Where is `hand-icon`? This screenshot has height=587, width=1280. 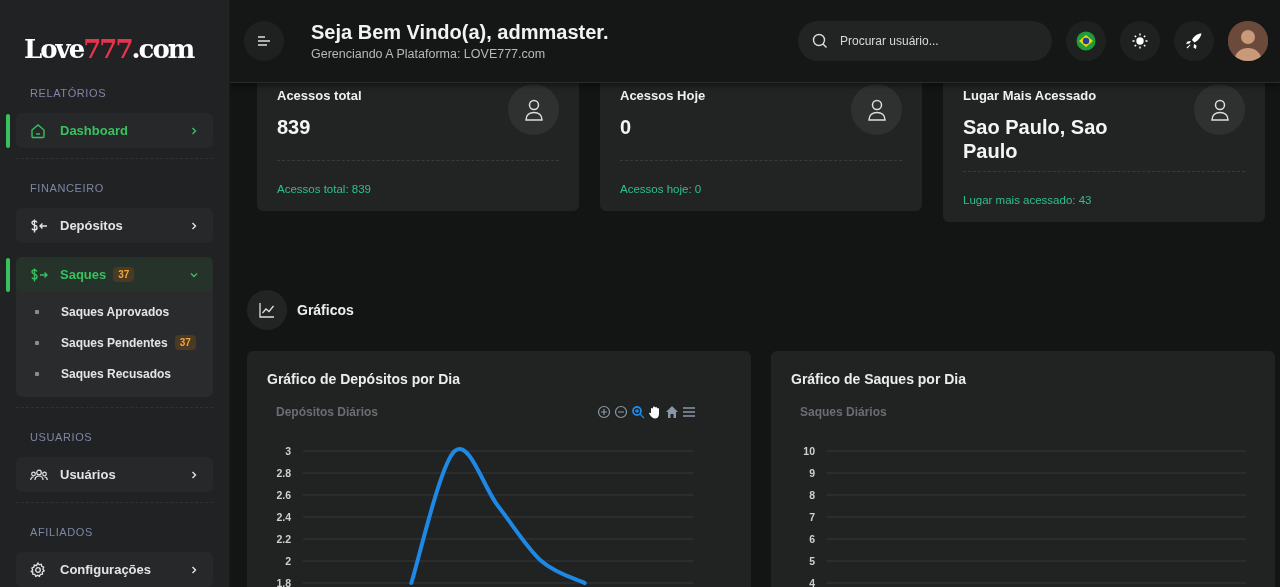
hand-icon is located at coordinates (655, 412).